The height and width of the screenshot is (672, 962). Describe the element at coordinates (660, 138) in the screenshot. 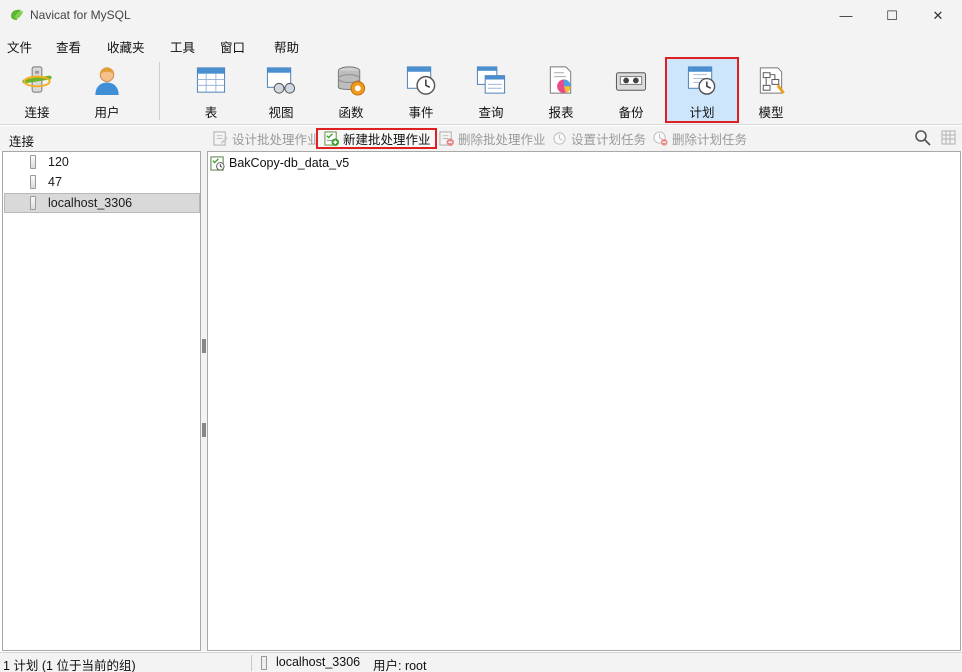

I see `delete-schedule-icon` at that location.